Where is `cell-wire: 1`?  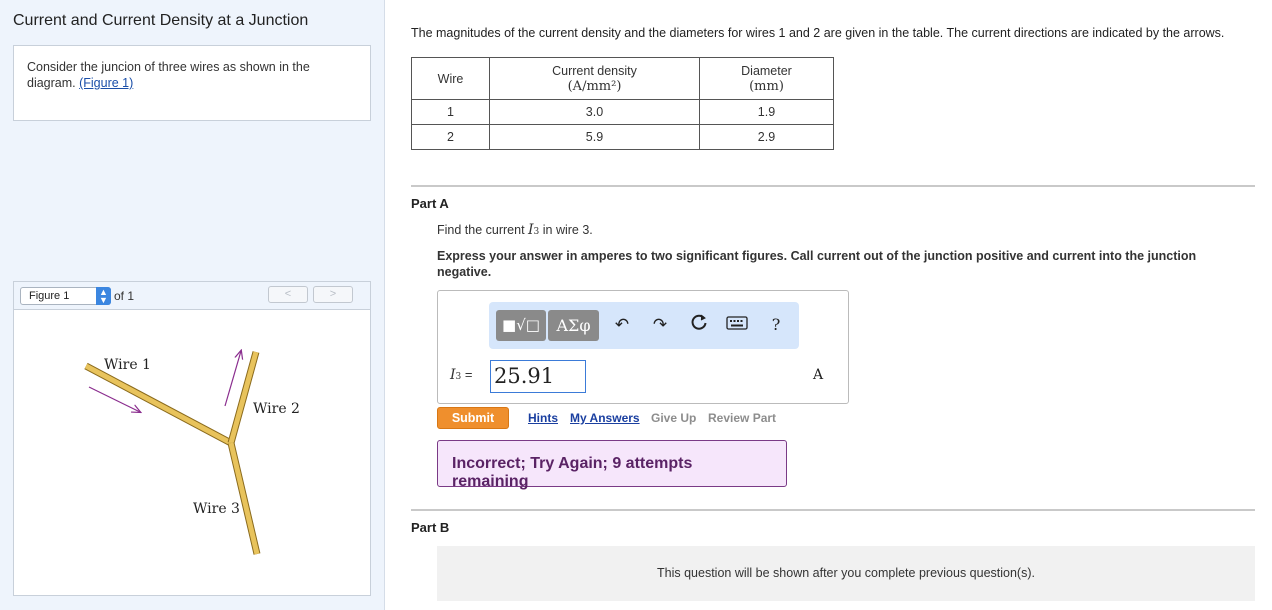 cell-wire: 1 is located at coordinates (450, 112).